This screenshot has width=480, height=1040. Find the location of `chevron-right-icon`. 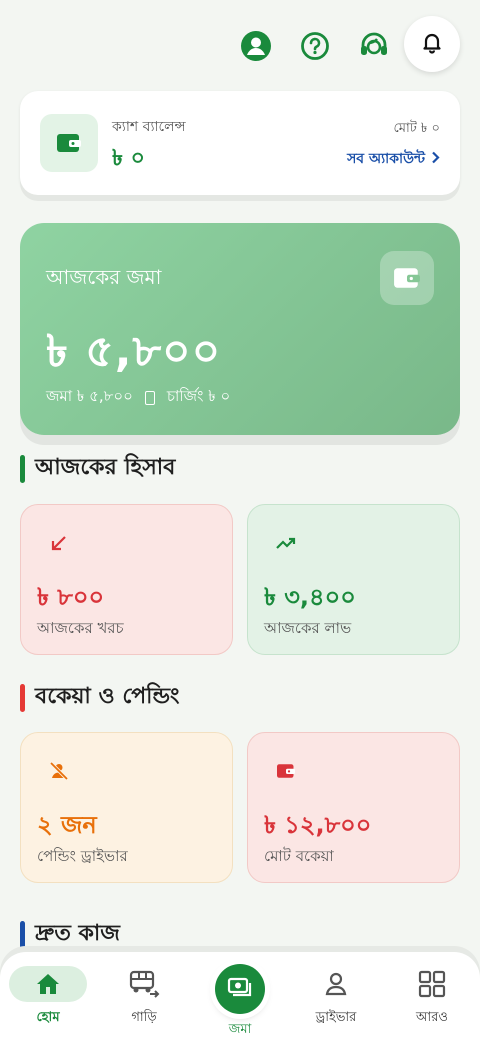

chevron-right-icon is located at coordinates (435, 159).